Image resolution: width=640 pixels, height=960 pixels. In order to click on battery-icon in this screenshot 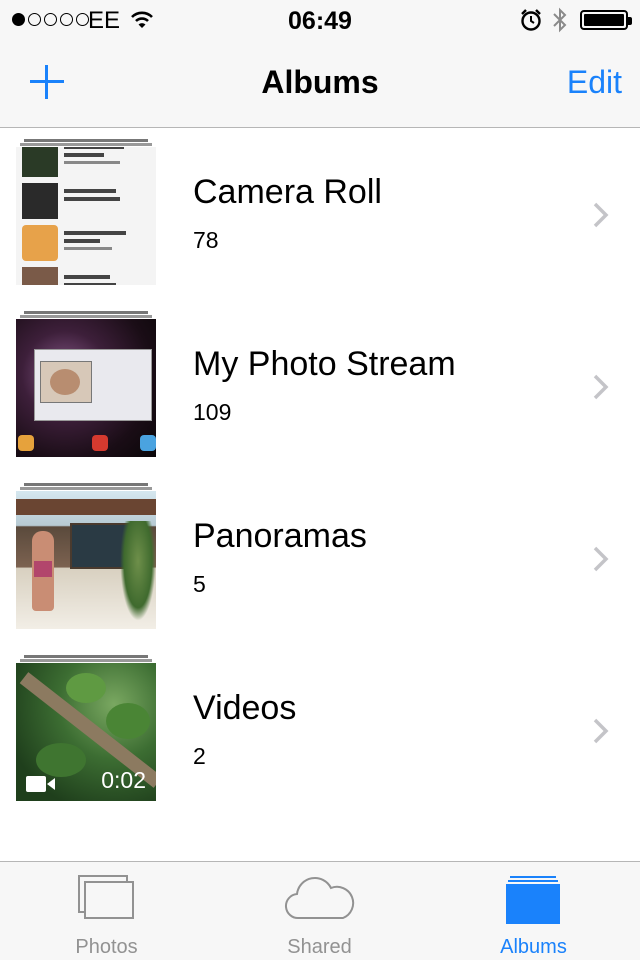, I will do `click(606, 20)`.